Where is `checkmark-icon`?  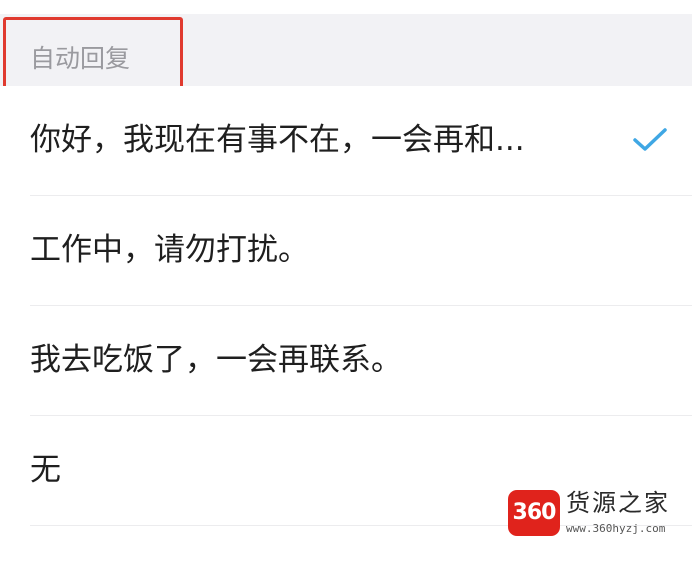 checkmark-icon is located at coordinates (650, 139).